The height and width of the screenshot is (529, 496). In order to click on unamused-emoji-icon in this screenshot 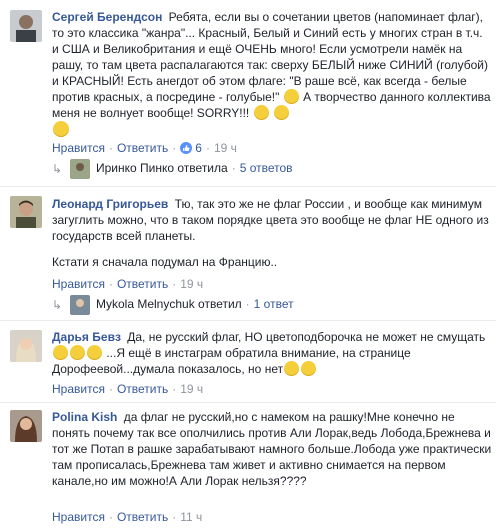, I will do `click(309, 368)`.